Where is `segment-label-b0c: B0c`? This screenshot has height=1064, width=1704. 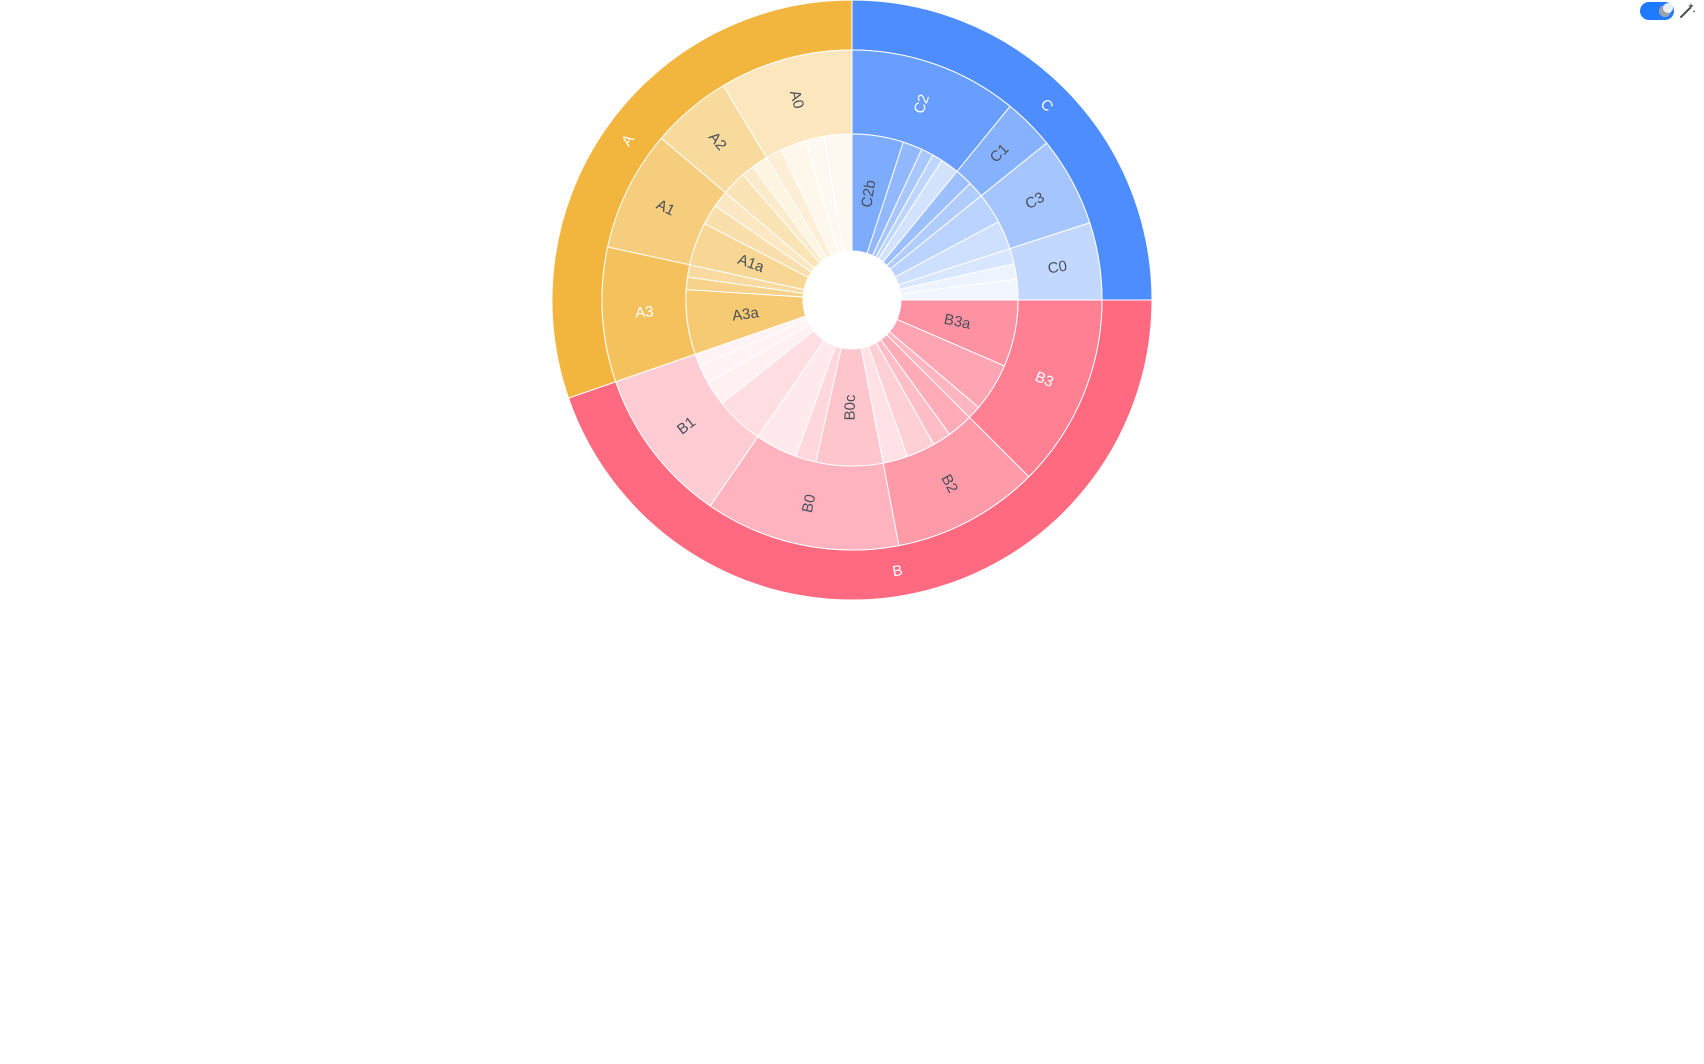
segment-label-b0c: B0c is located at coordinates (850, 407).